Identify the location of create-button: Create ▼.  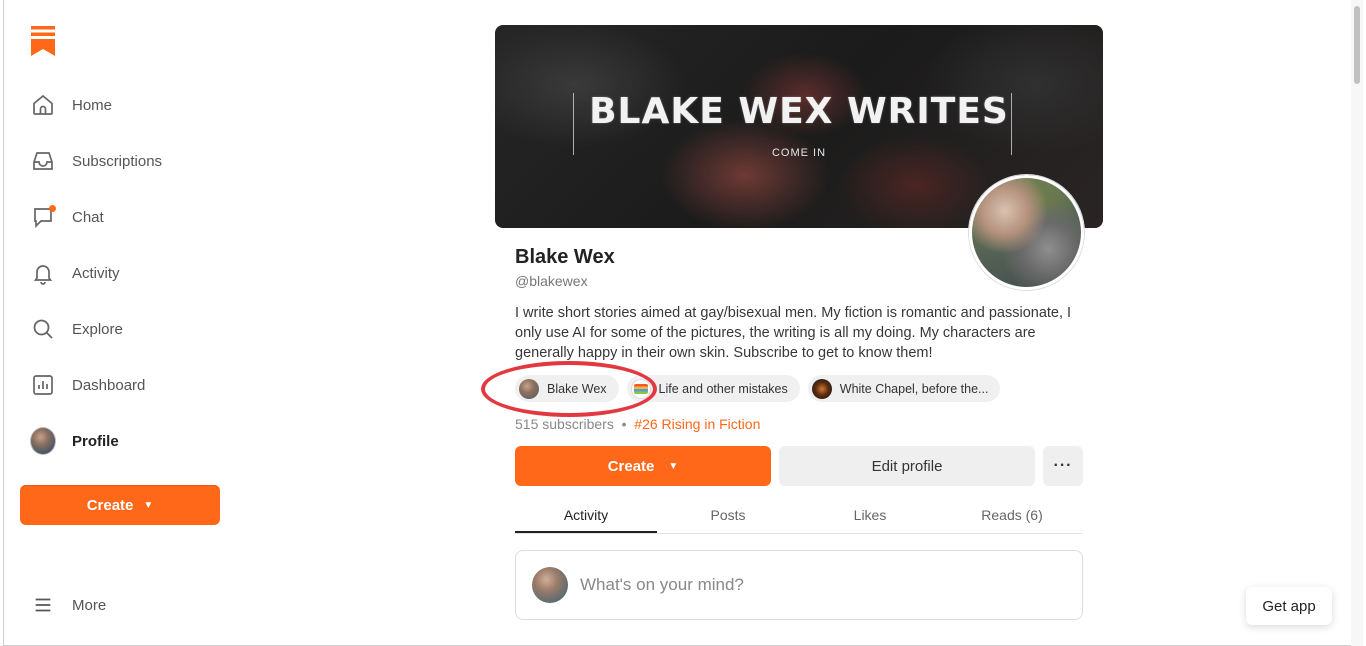
(643, 466).